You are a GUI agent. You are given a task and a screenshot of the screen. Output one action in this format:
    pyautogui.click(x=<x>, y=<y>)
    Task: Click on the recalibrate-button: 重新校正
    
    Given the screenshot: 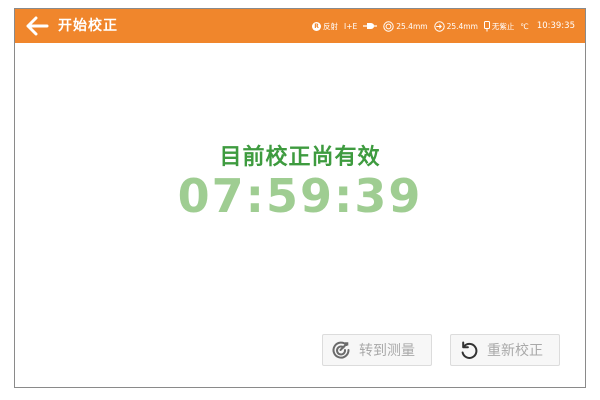 What is the action you would take?
    pyautogui.click(x=505, y=350)
    